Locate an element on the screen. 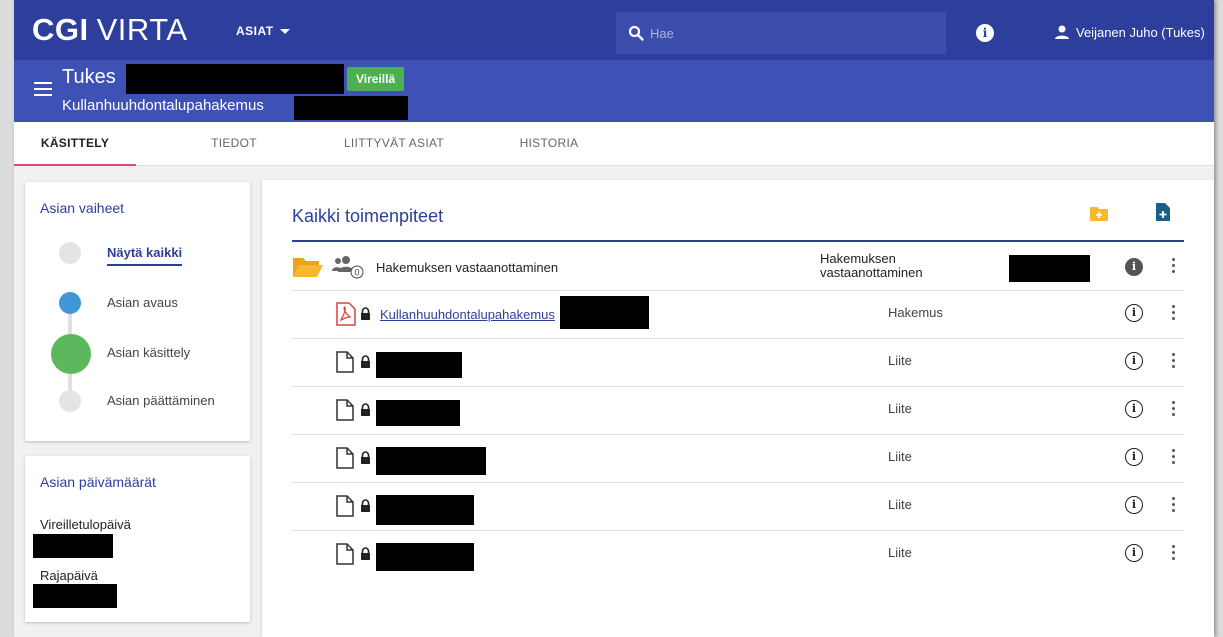 The image size is (1223, 637). case-organization: Tukes is located at coordinates (89, 77).